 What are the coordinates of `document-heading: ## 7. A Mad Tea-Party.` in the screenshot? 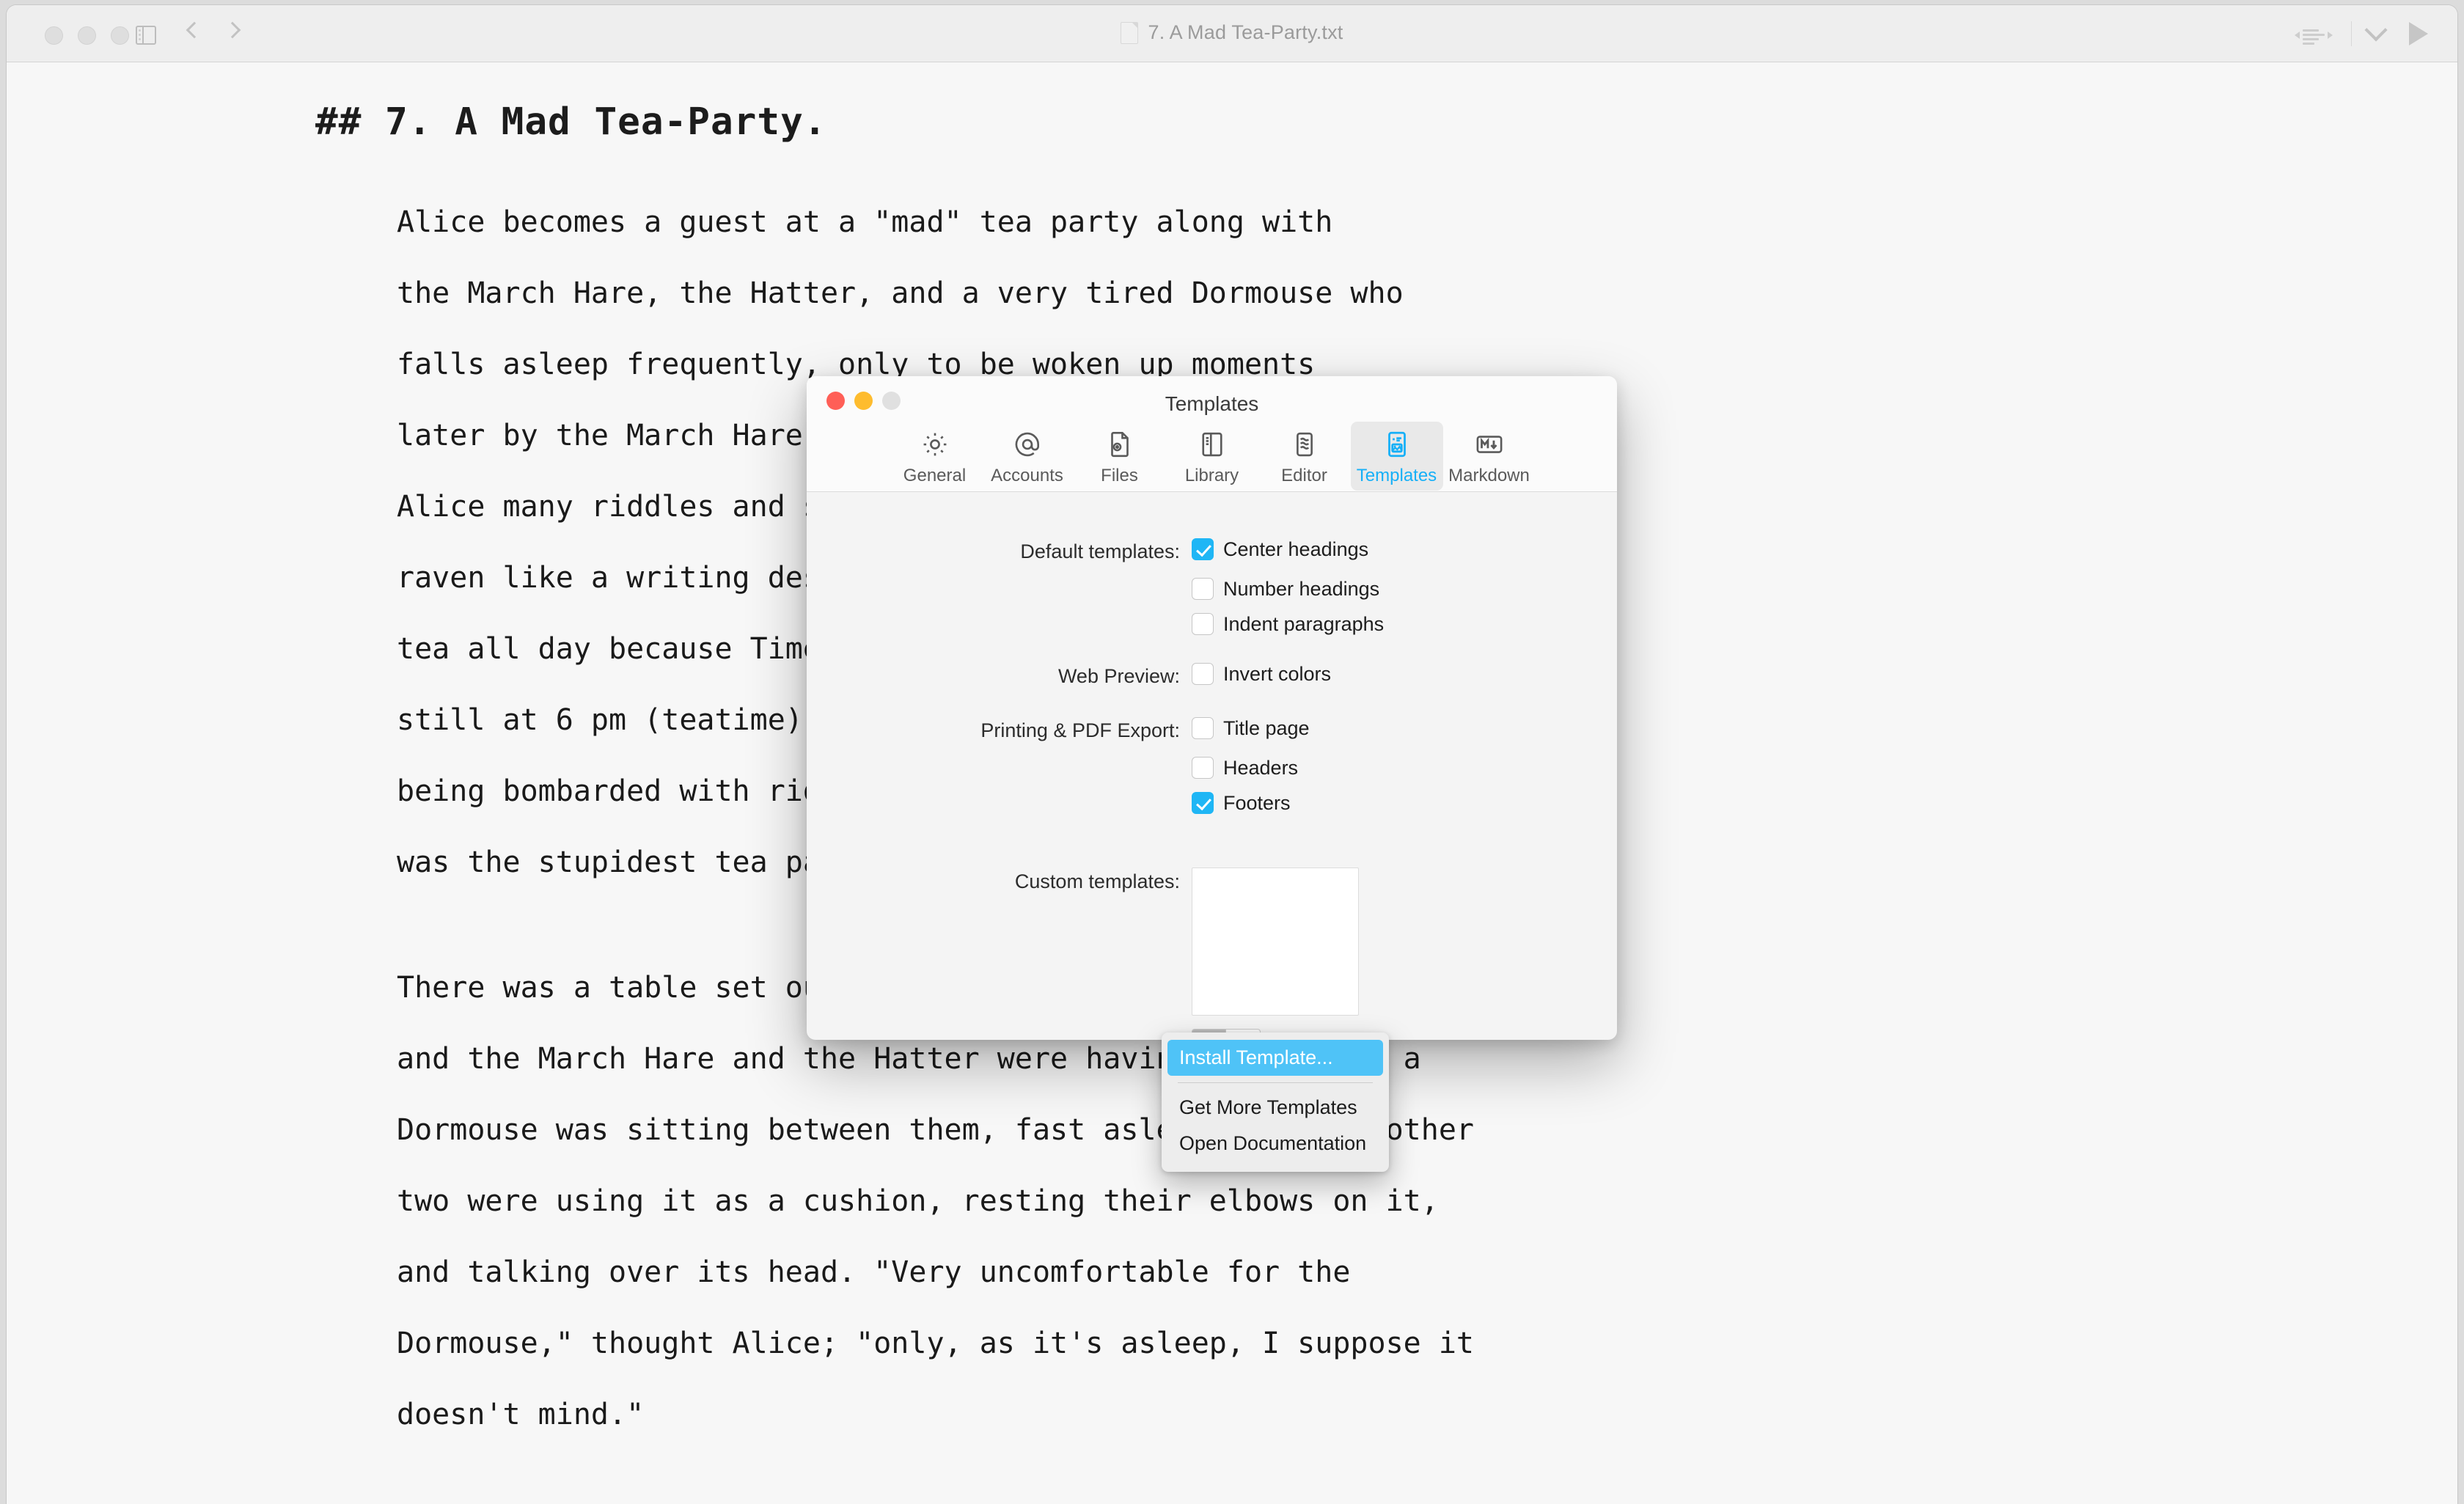 It's located at (571, 122).